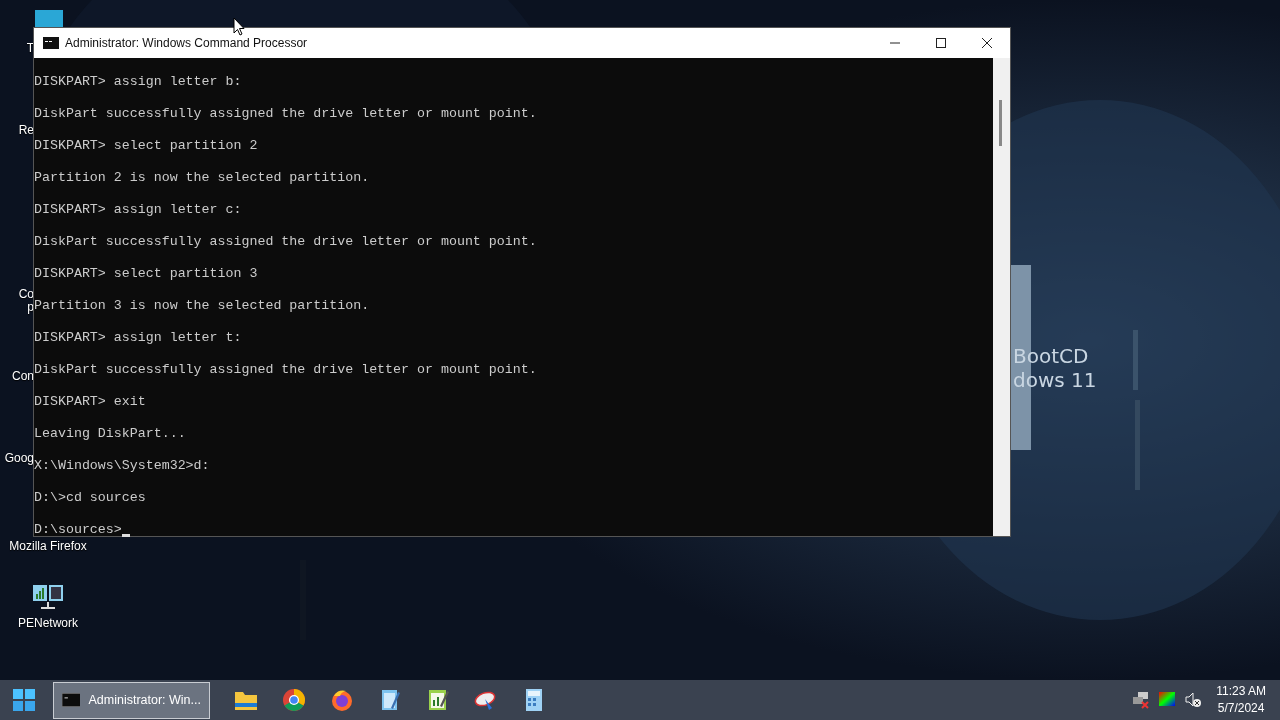 Image resolution: width=1280 pixels, height=720 pixels. I want to click on console-line: DISKPART> select partition 3, so click(146, 274).